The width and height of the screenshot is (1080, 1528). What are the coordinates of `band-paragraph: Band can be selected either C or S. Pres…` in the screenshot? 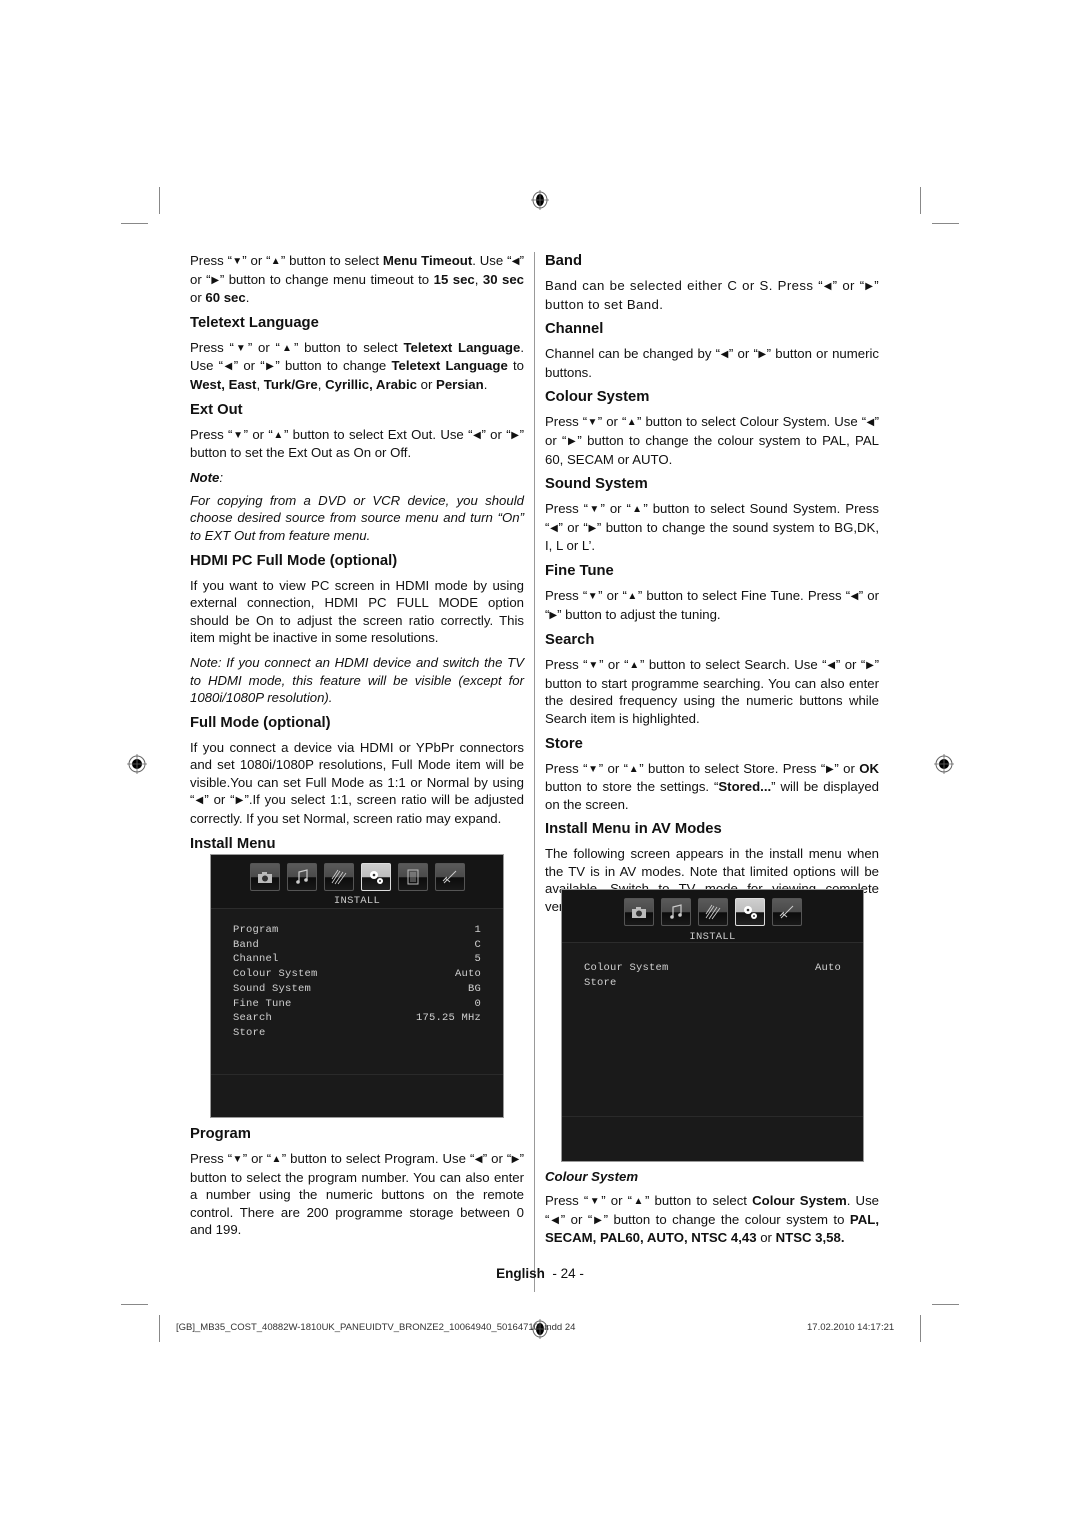 It's located at (712, 295).